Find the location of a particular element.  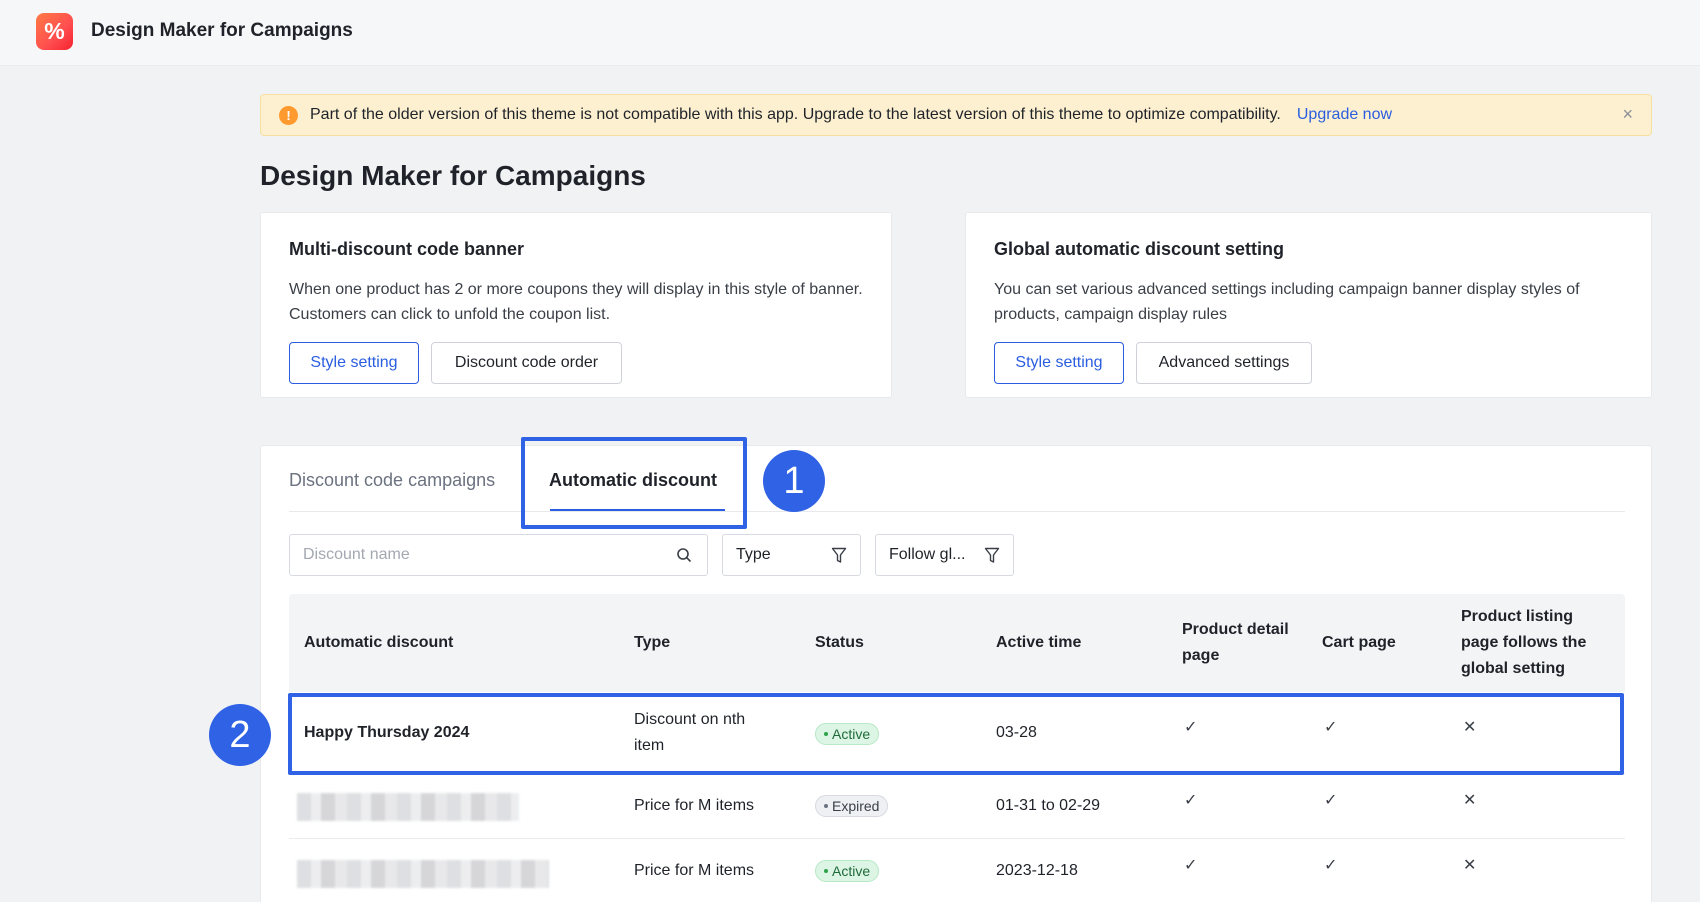

search-placeholder: Discount name is located at coordinates (356, 554).